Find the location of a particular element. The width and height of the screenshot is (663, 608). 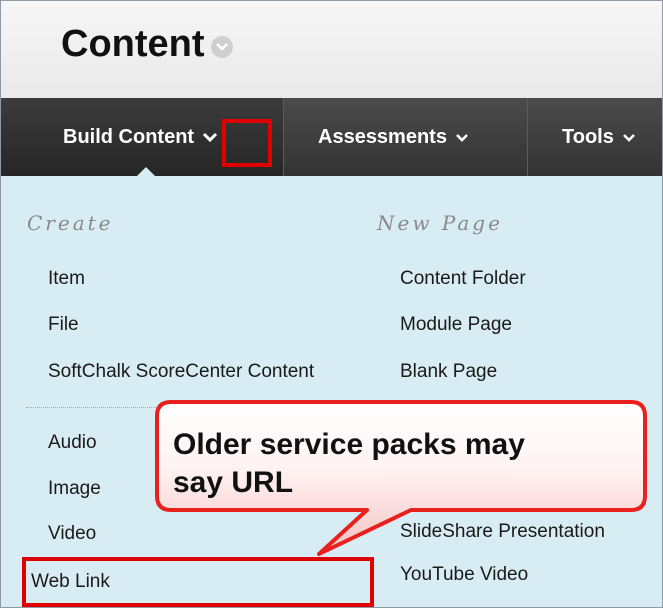

menu-item-softchalk: SoftChalk ScoreCenter Content is located at coordinates (181, 372).